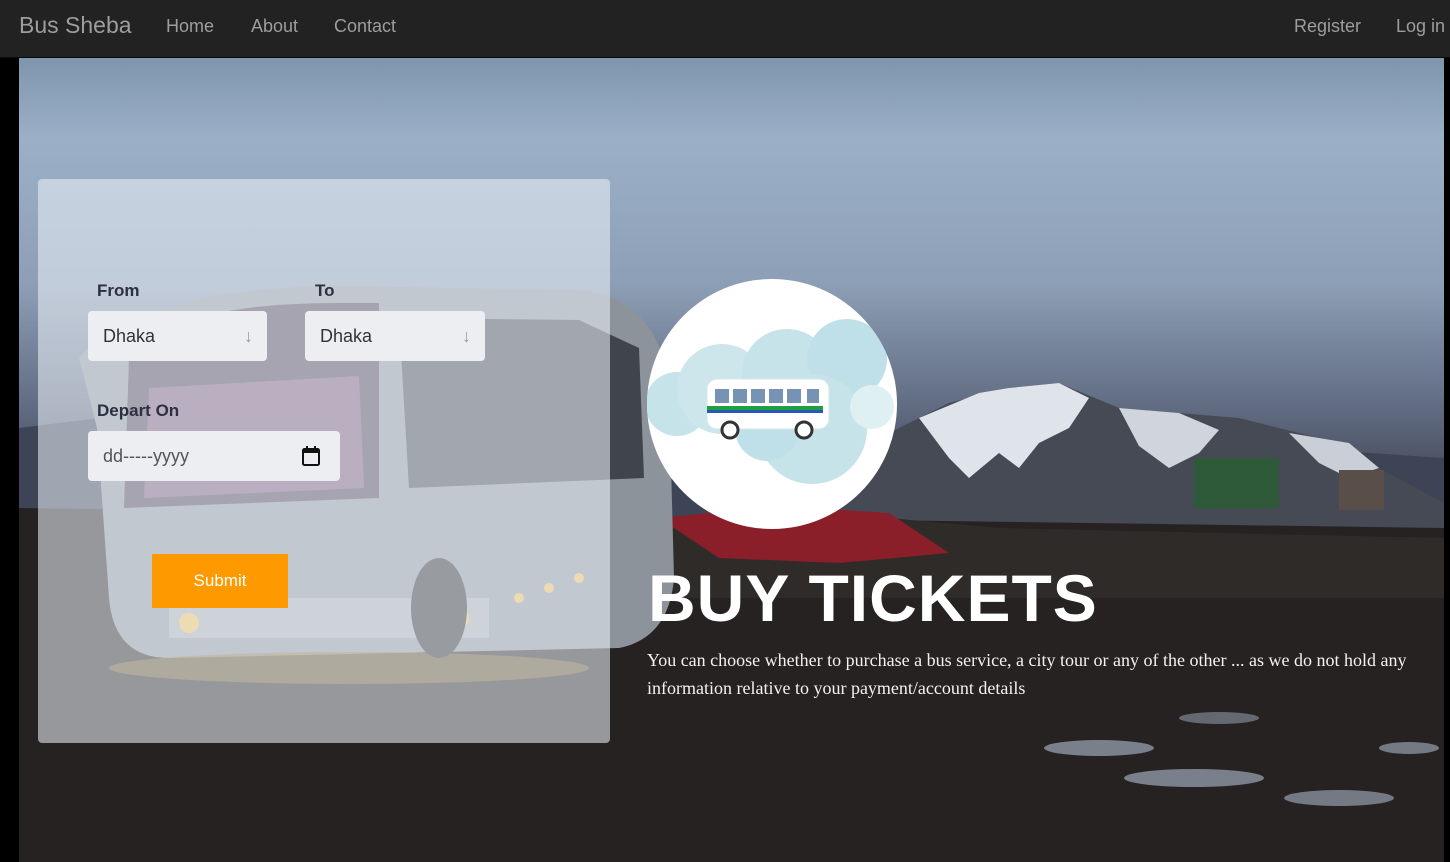  I want to click on depart-date-input: dd-----yyyy, so click(214, 456).